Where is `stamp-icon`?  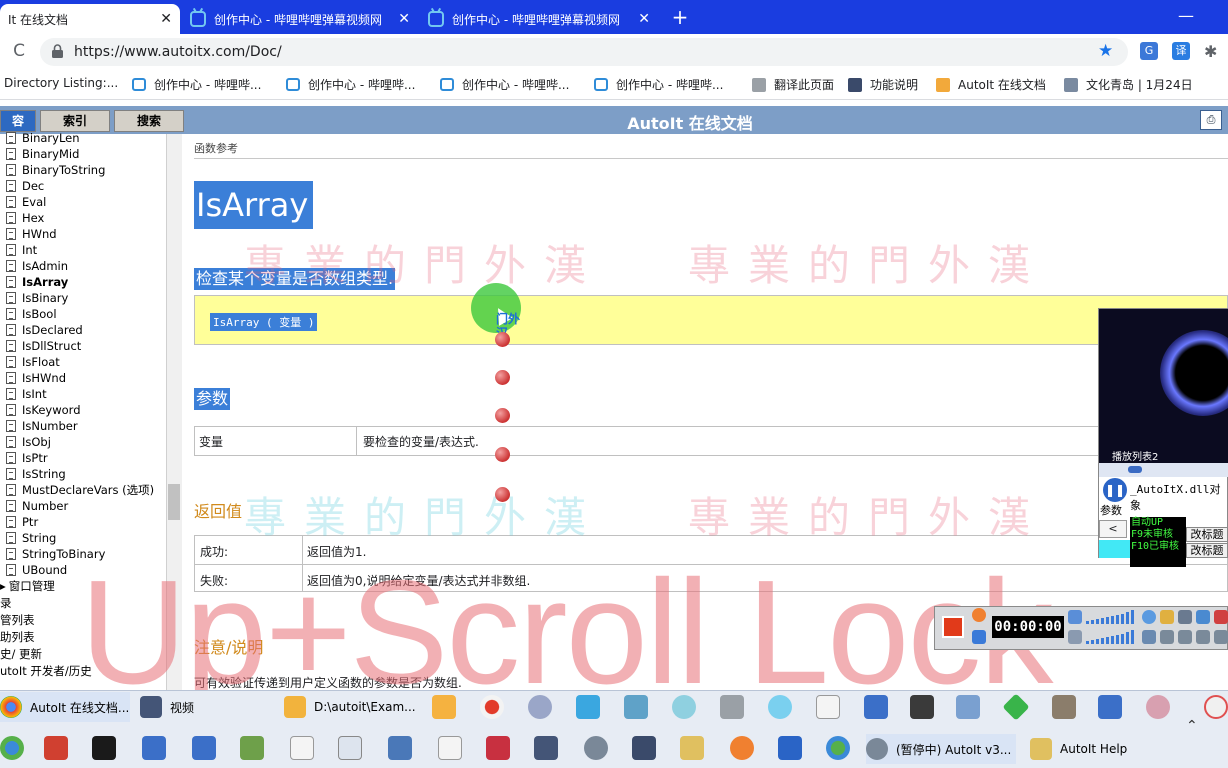
stamp-icon is located at coordinates (56, 748).